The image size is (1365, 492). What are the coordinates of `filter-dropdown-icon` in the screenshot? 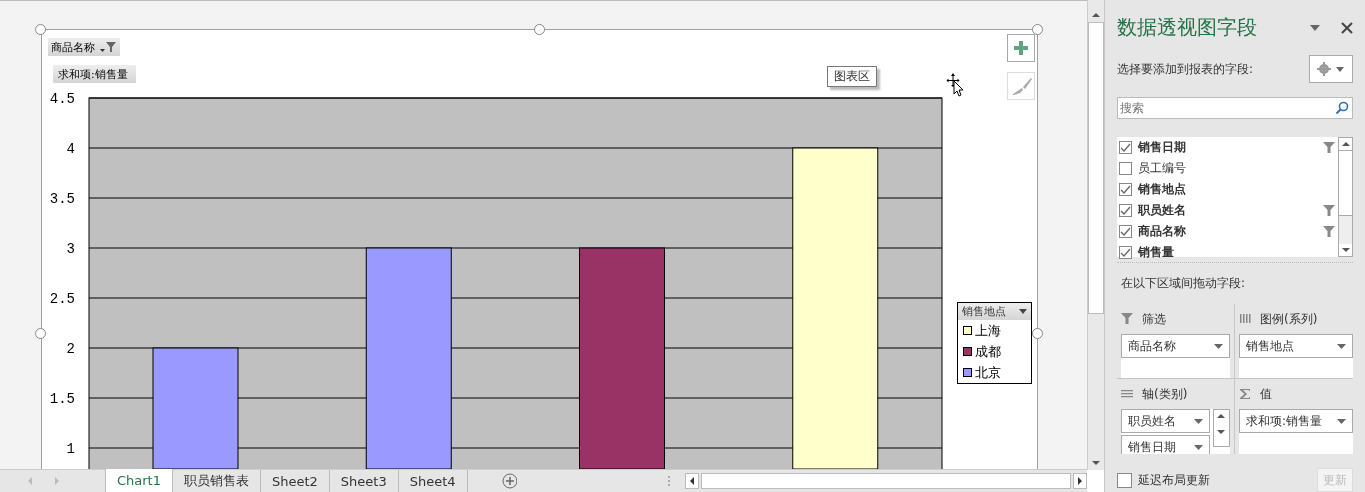 It's located at (108, 47).